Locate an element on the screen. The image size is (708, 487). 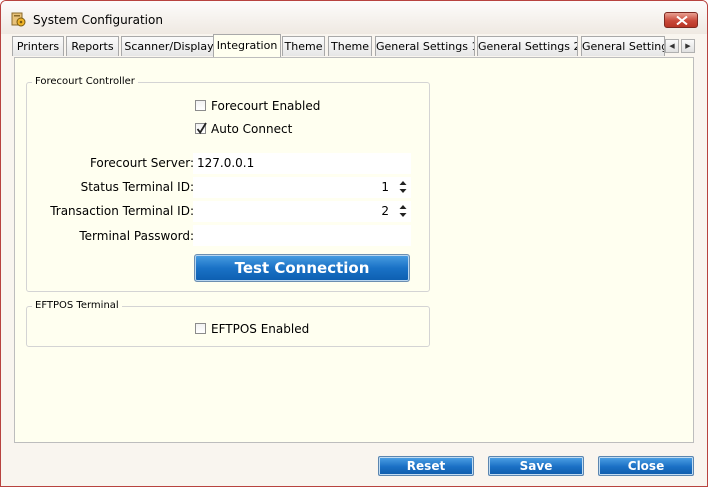
close-button: Close is located at coordinates (646, 466).